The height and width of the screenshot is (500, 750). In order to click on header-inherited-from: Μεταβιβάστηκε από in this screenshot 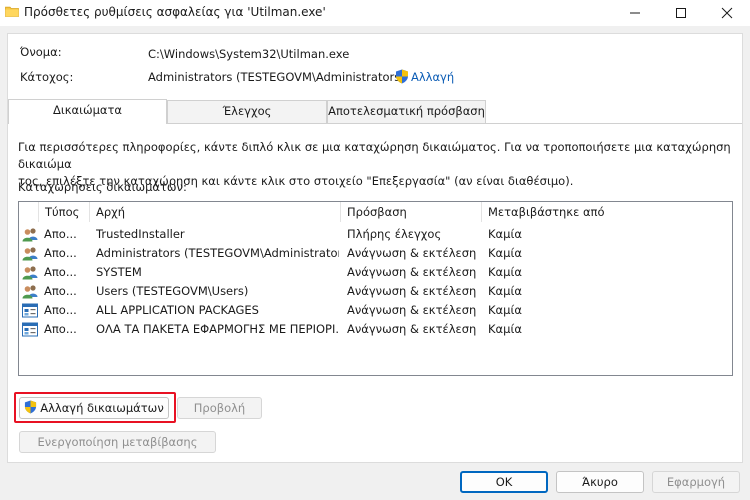, I will do `click(607, 212)`.